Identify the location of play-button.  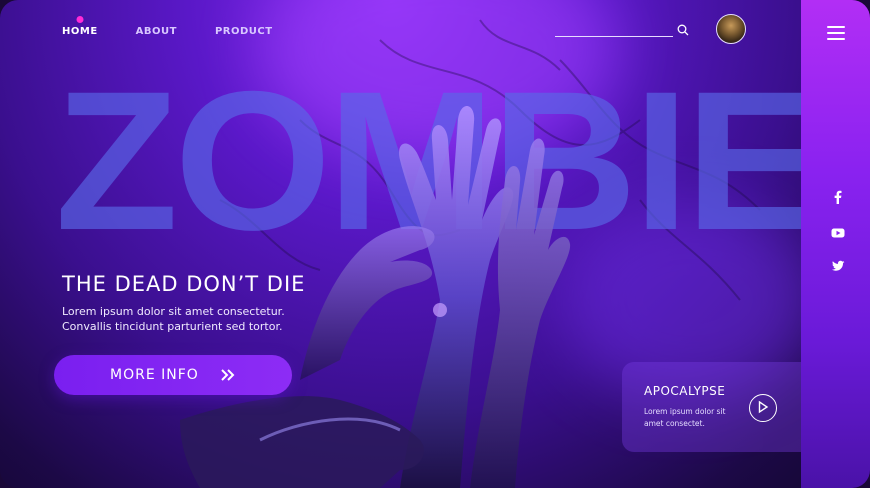
(763, 408).